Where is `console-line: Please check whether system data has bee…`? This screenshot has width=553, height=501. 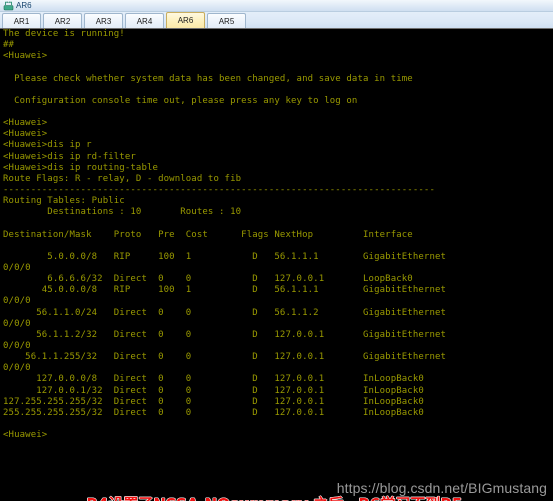 console-line: Please check whether system data has bee… is located at coordinates (208, 78).